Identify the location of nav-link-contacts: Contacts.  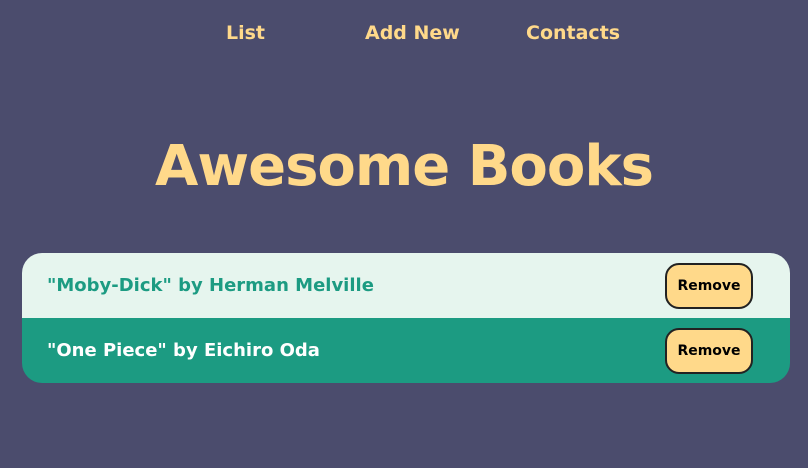
(573, 33).